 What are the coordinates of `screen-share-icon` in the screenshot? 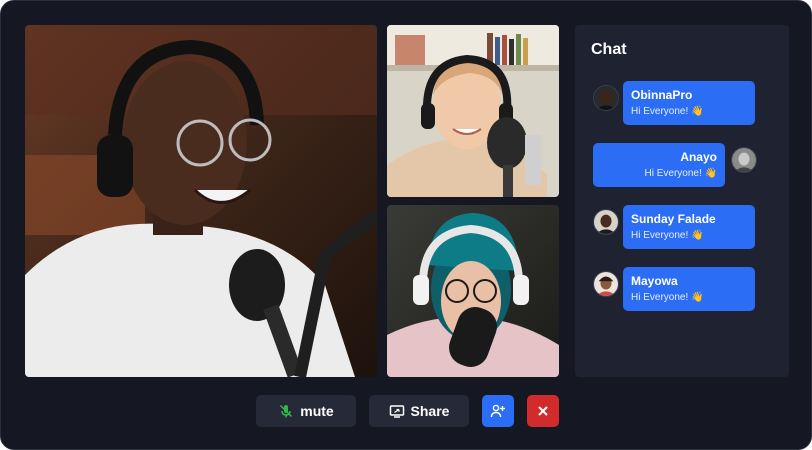 It's located at (396, 411).